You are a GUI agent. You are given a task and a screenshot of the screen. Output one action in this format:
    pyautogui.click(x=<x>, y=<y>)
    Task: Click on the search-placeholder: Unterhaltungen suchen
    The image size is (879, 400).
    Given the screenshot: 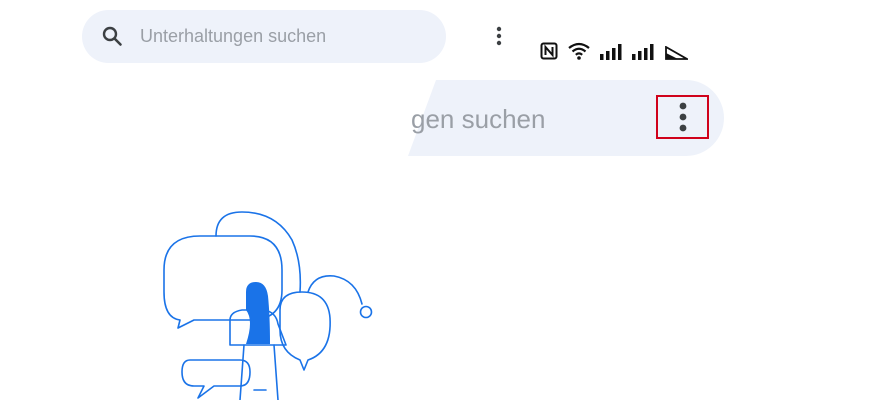 What is the action you would take?
    pyautogui.click(x=233, y=36)
    